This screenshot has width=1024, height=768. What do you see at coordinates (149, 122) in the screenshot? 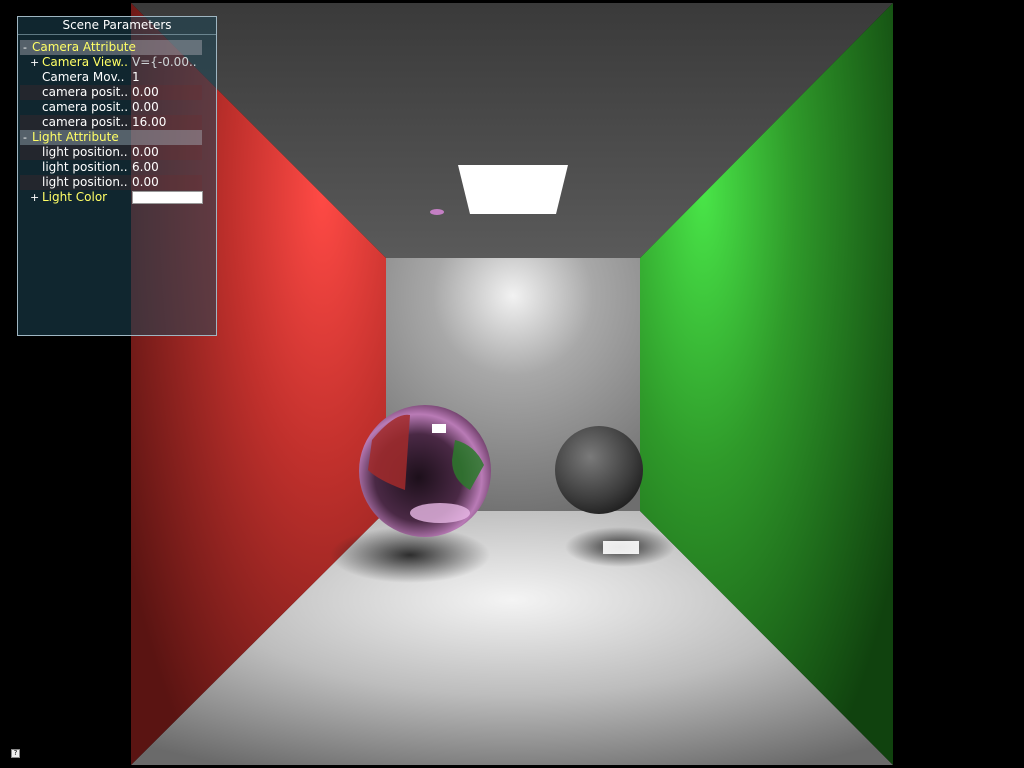
I see `param-value: 16.00` at bounding box center [149, 122].